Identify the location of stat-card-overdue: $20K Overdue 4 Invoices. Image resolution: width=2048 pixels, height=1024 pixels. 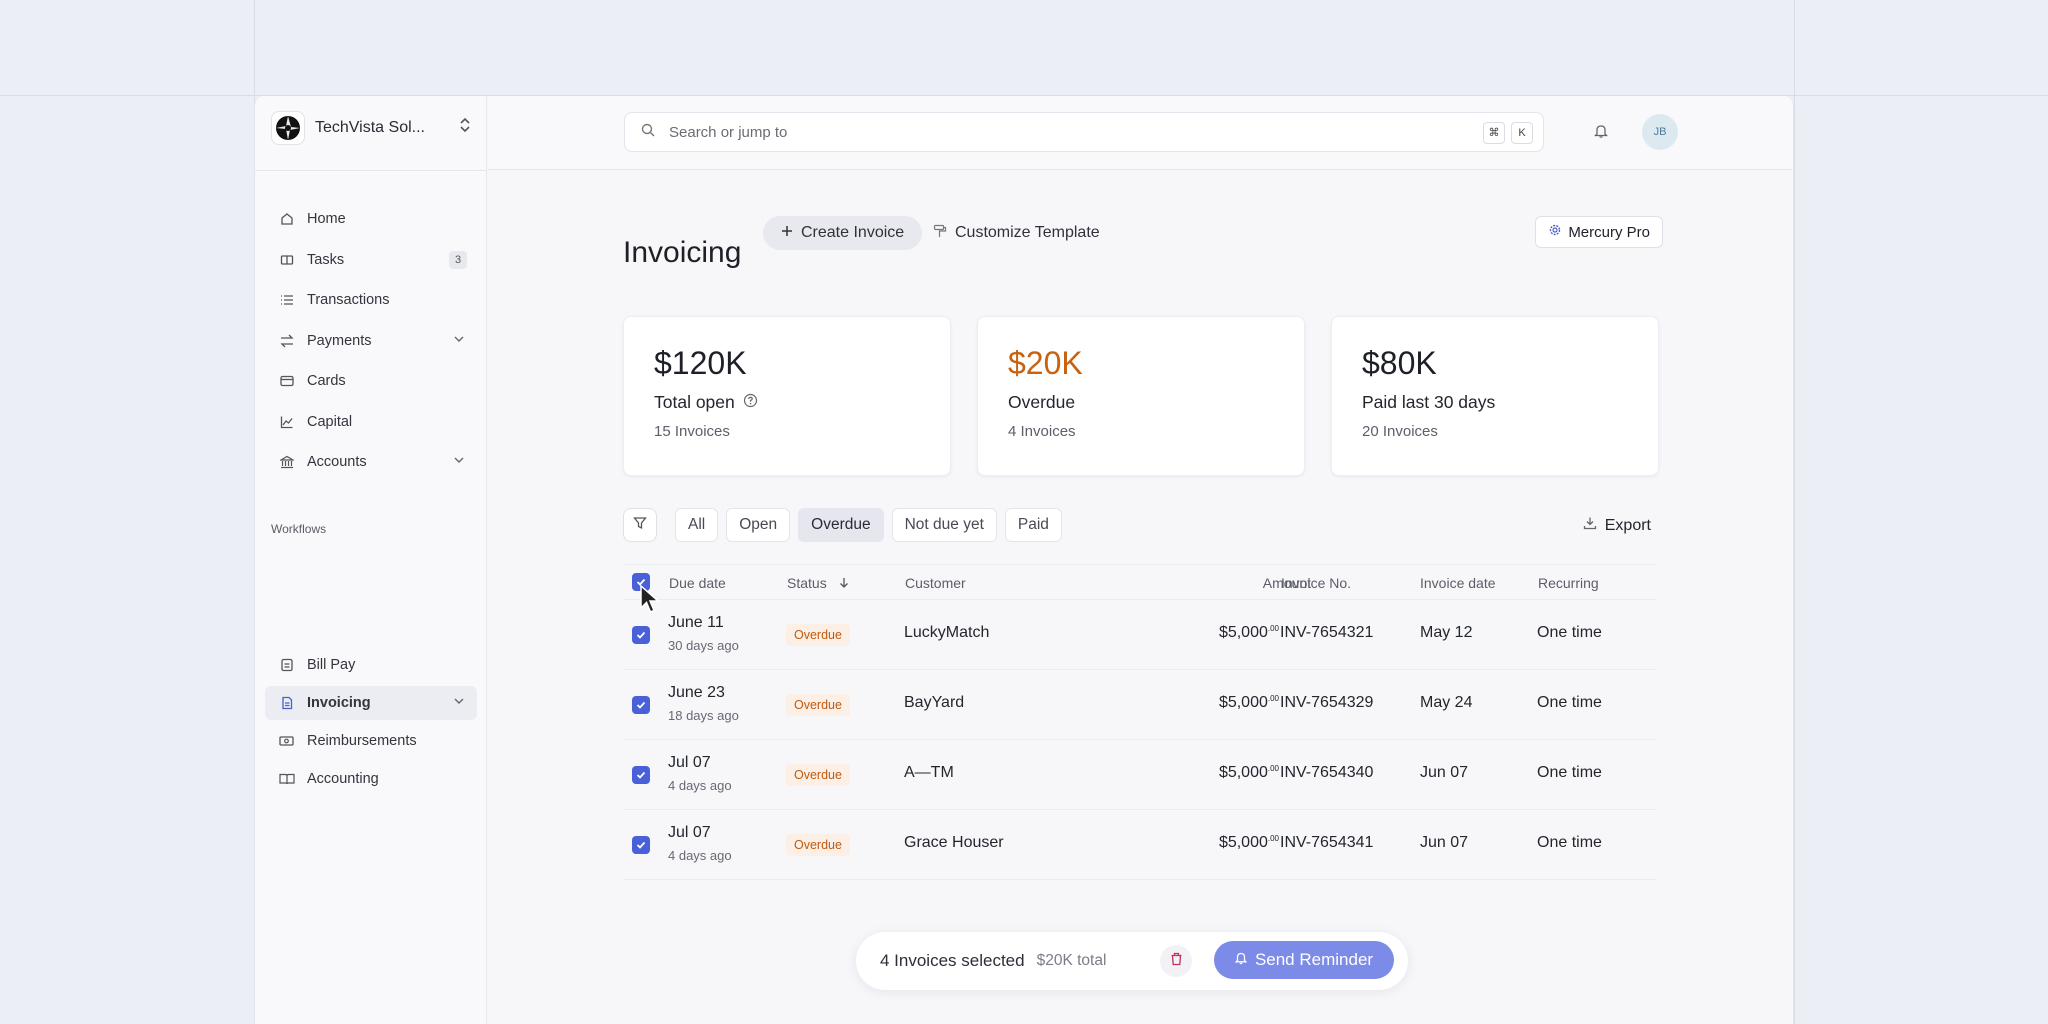
(1141, 396).